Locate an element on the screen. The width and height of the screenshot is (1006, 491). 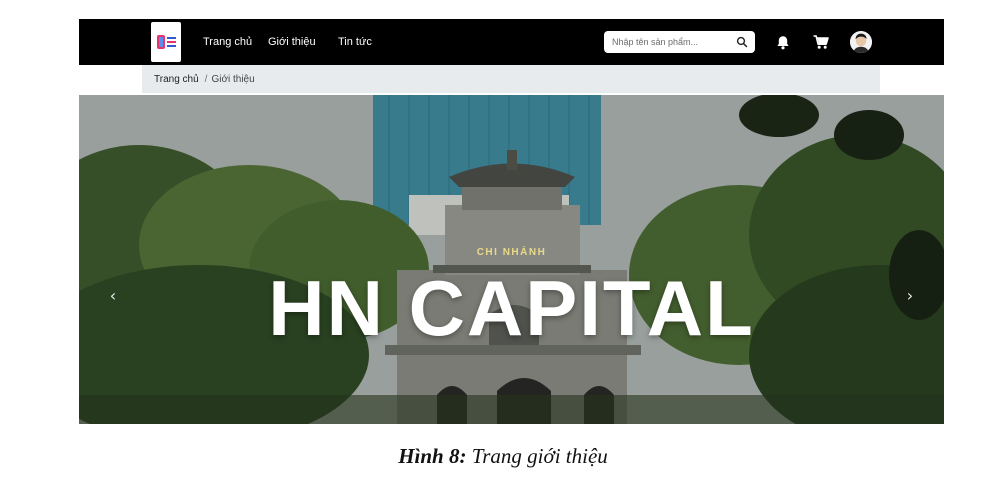
cart-button is located at coordinates (821, 42).